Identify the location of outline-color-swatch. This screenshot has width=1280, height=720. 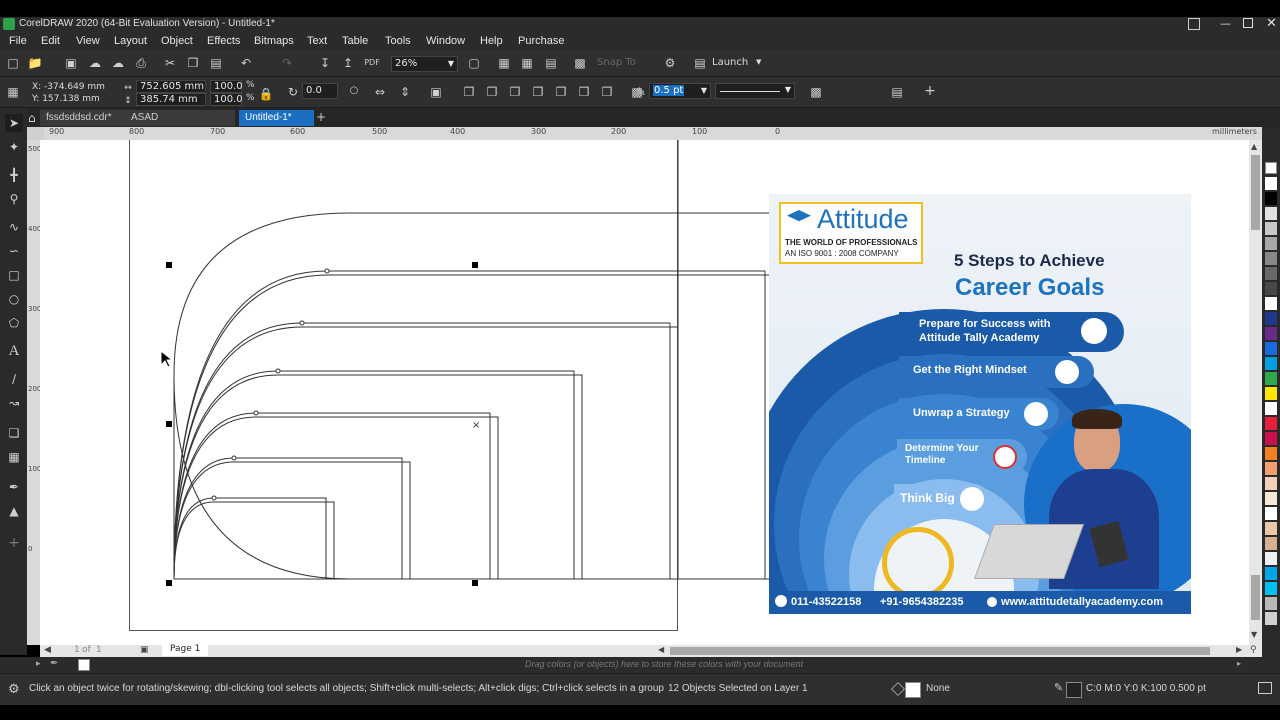
(1074, 690).